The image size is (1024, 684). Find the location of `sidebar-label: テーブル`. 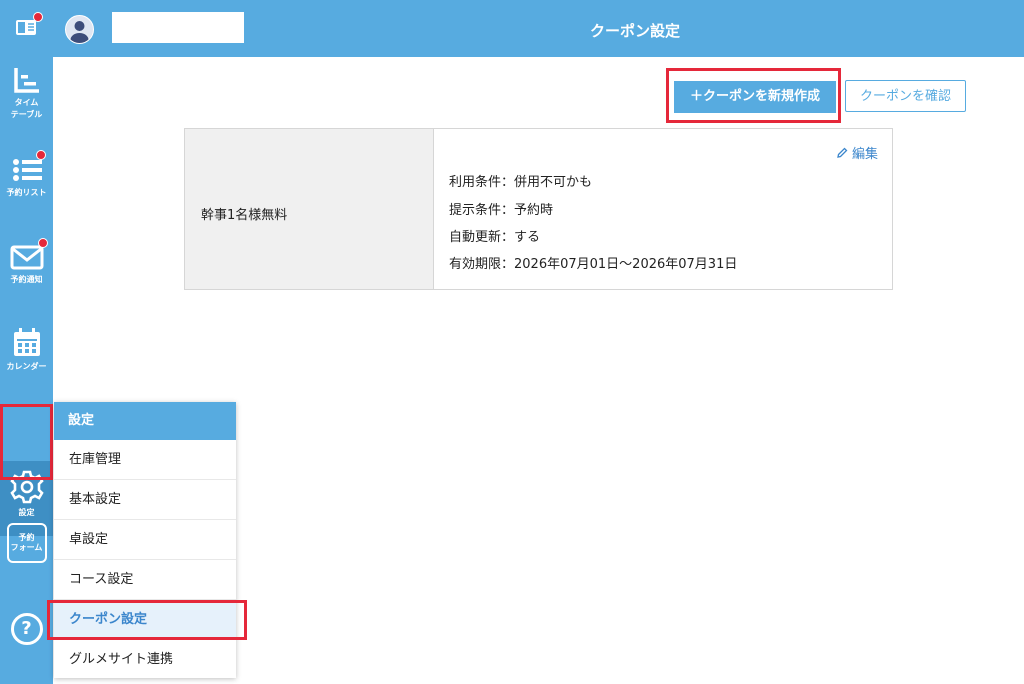

sidebar-label: テーブル is located at coordinates (26, 114).